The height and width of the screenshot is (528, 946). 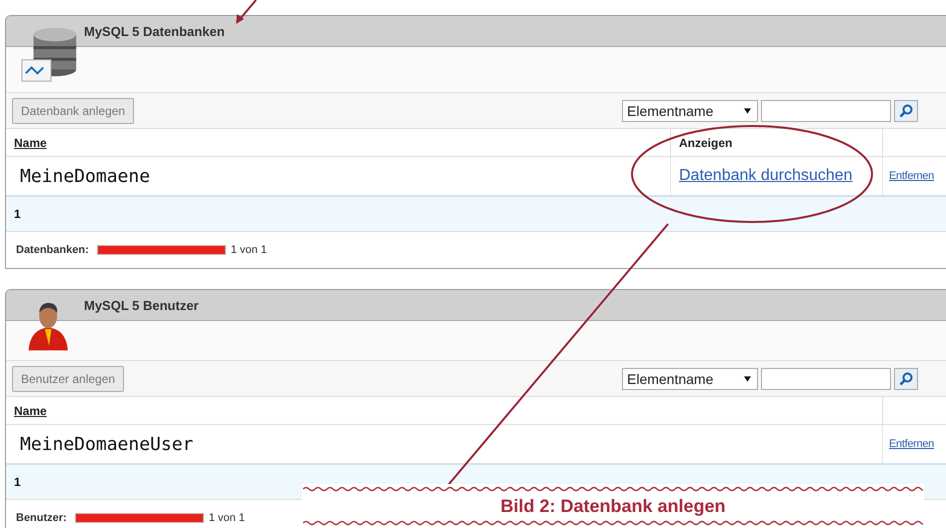 What do you see at coordinates (68, 379) in the screenshot?
I see `create-button: Benutzer anlegen` at bounding box center [68, 379].